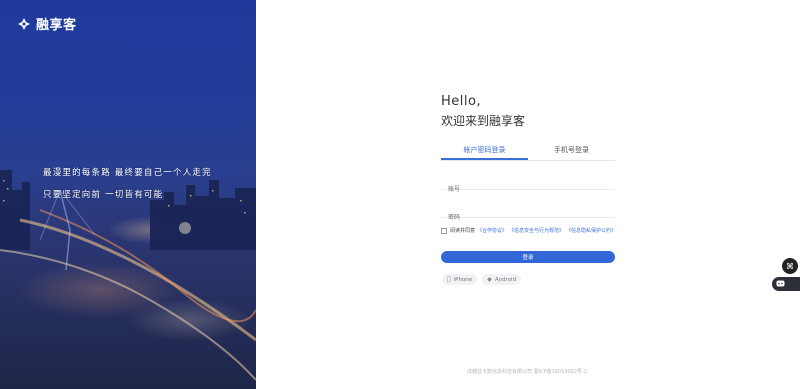 This screenshot has height=389, width=800. I want to click on brand-mark-icon, so click(24, 23).